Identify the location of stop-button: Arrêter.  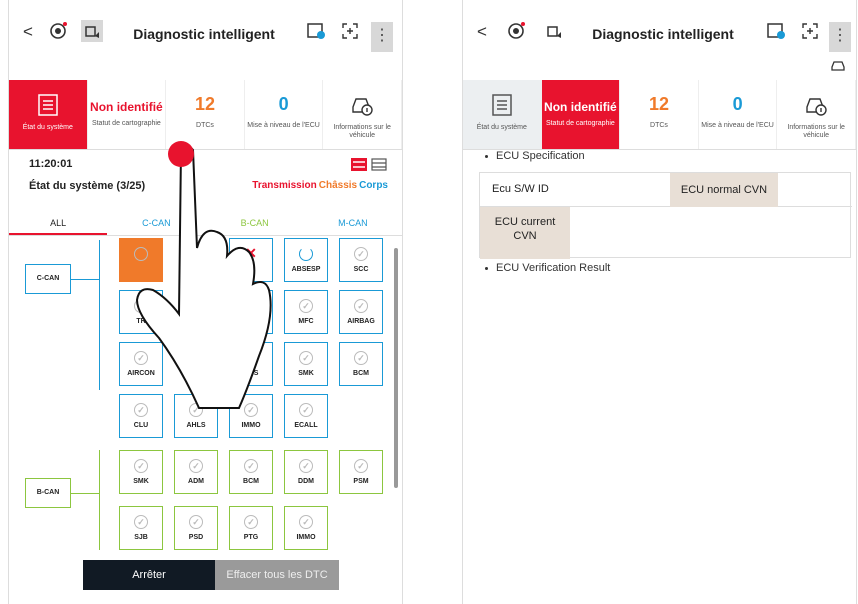
(149, 575).